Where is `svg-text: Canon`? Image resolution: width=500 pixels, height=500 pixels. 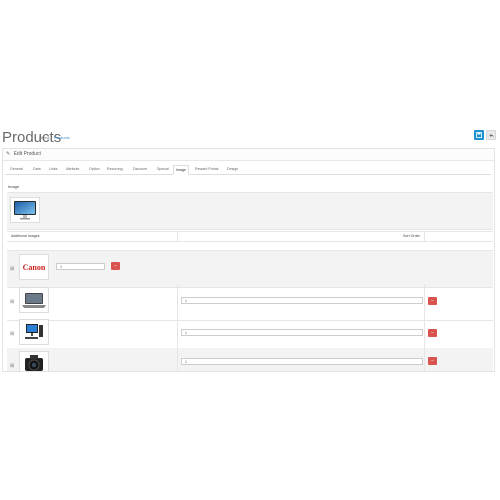 svg-text: Canon is located at coordinates (34, 267).